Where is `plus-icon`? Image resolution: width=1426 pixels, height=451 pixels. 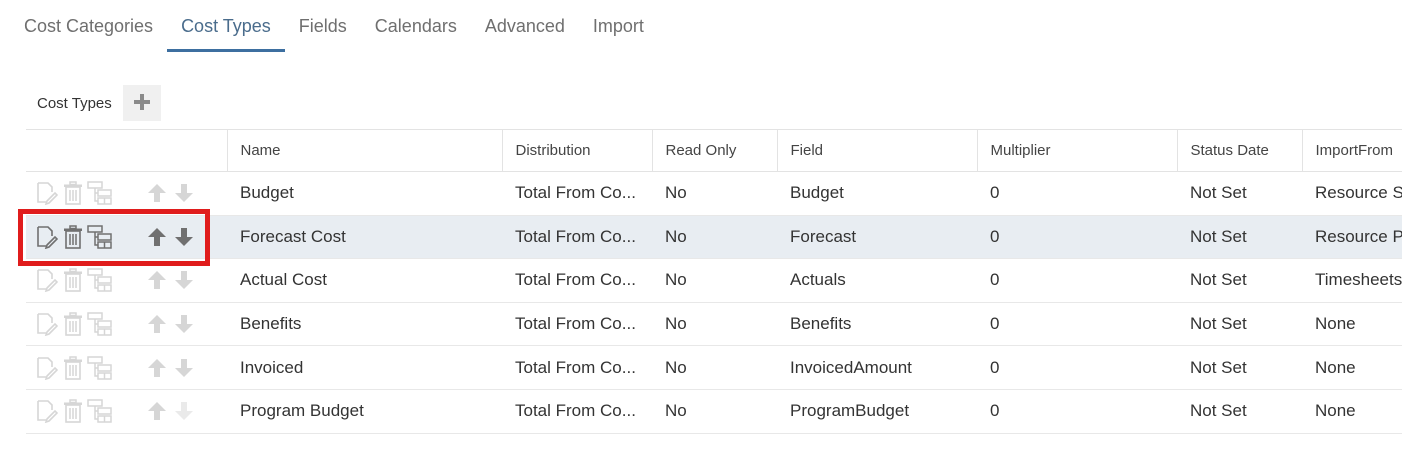 plus-icon is located at coordinates (142, 103).